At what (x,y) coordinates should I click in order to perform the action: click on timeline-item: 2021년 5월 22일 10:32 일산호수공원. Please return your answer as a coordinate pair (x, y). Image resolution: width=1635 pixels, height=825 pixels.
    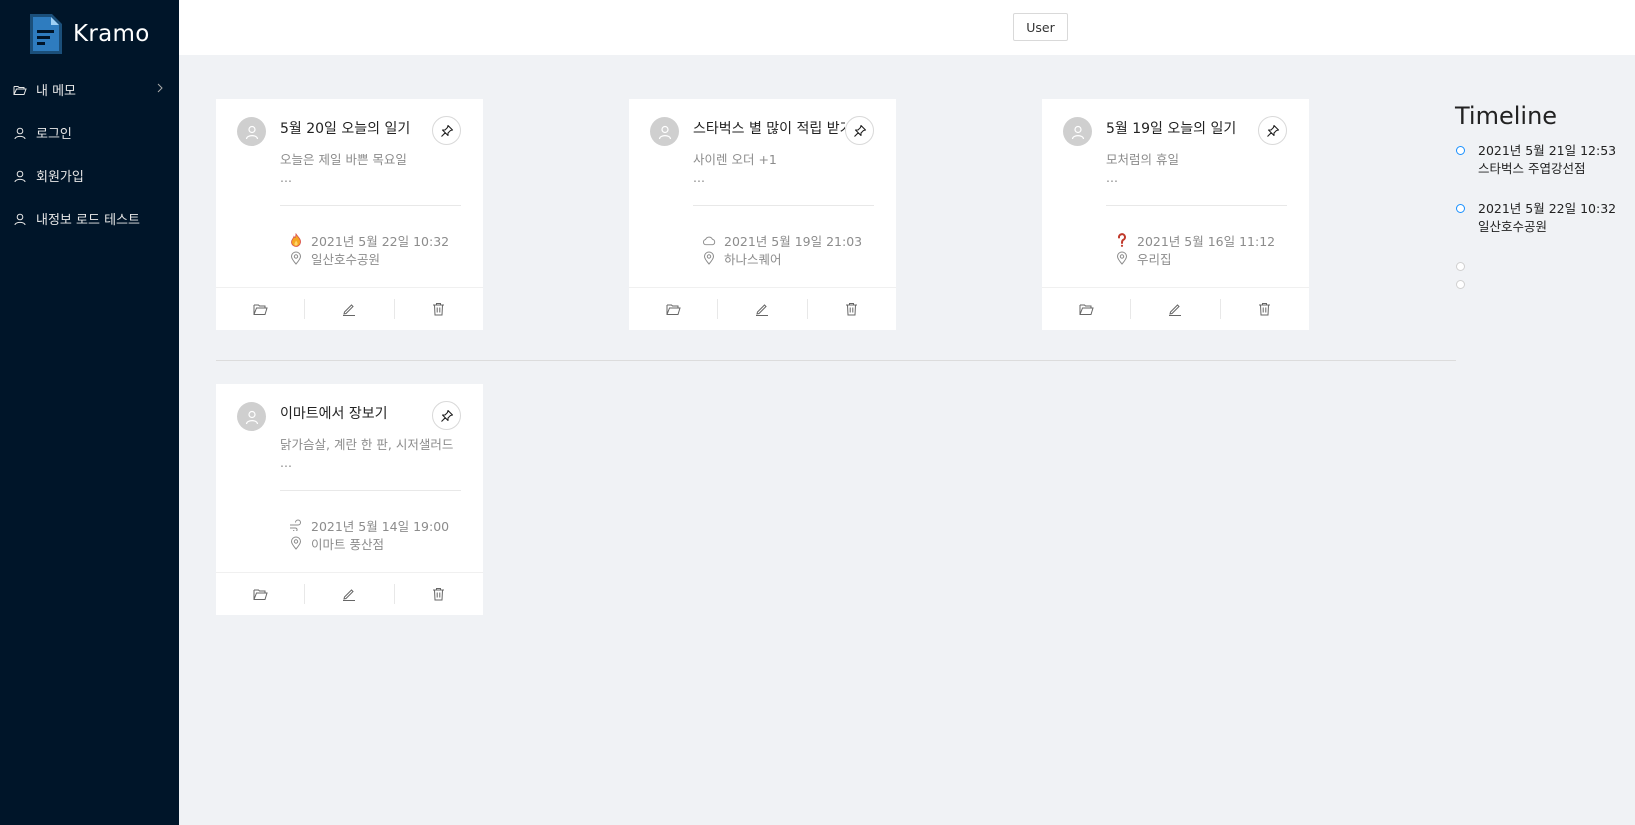
    Looking at the image, I should click on (1545, 229).